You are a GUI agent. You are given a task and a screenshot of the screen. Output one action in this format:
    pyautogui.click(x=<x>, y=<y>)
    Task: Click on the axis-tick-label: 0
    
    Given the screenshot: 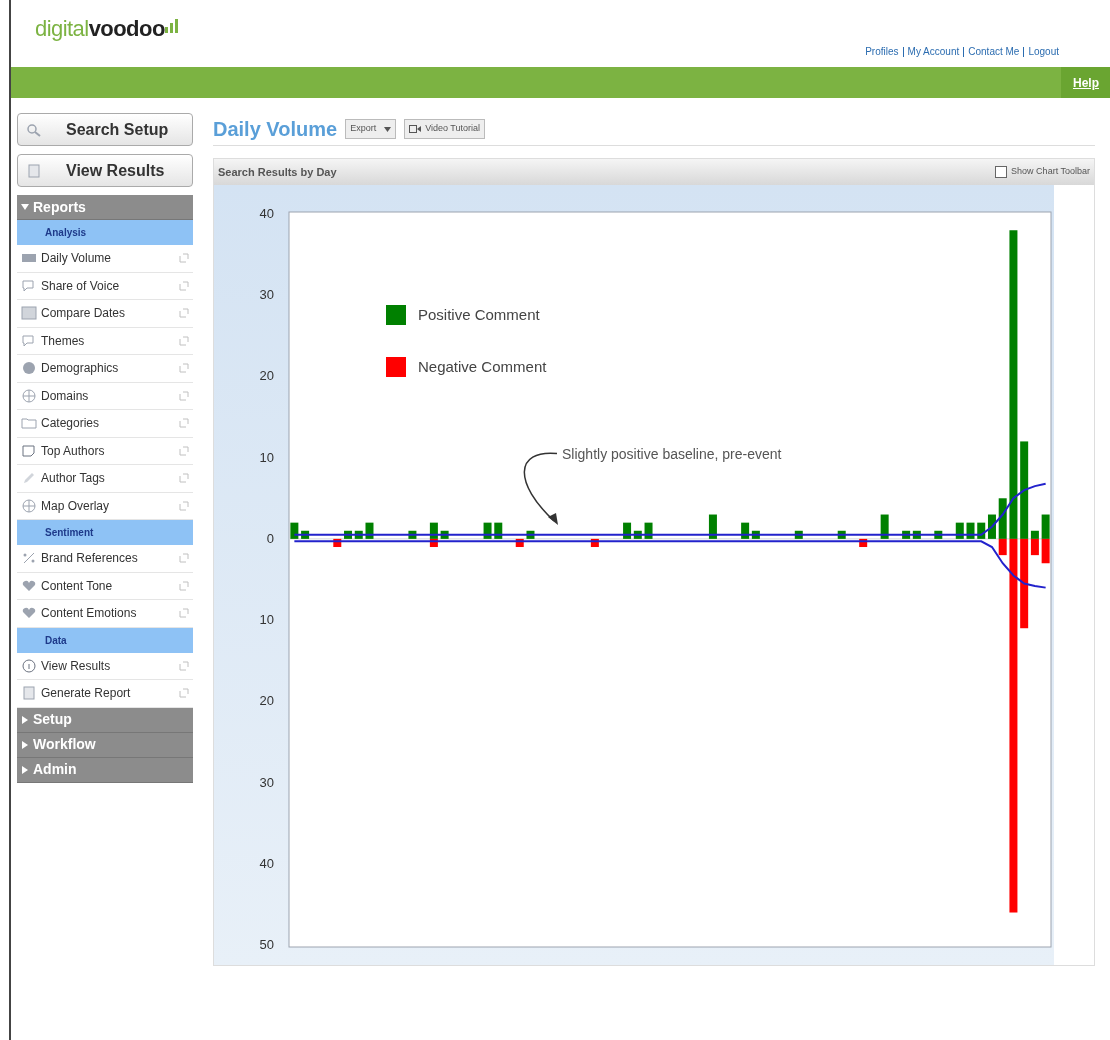 What is the action you would take?
    pyautogui.click(x=270, y=538)
    